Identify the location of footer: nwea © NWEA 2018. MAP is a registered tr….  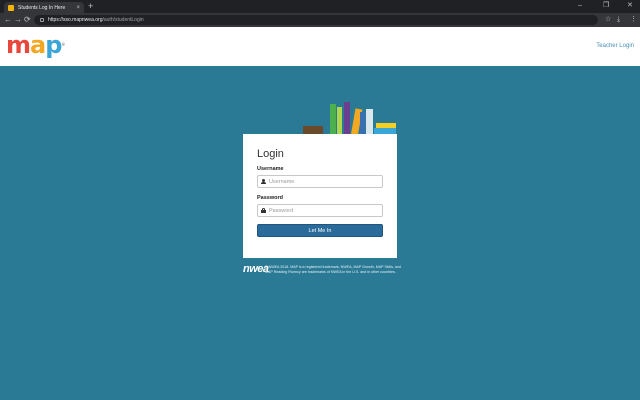
(323, 273).